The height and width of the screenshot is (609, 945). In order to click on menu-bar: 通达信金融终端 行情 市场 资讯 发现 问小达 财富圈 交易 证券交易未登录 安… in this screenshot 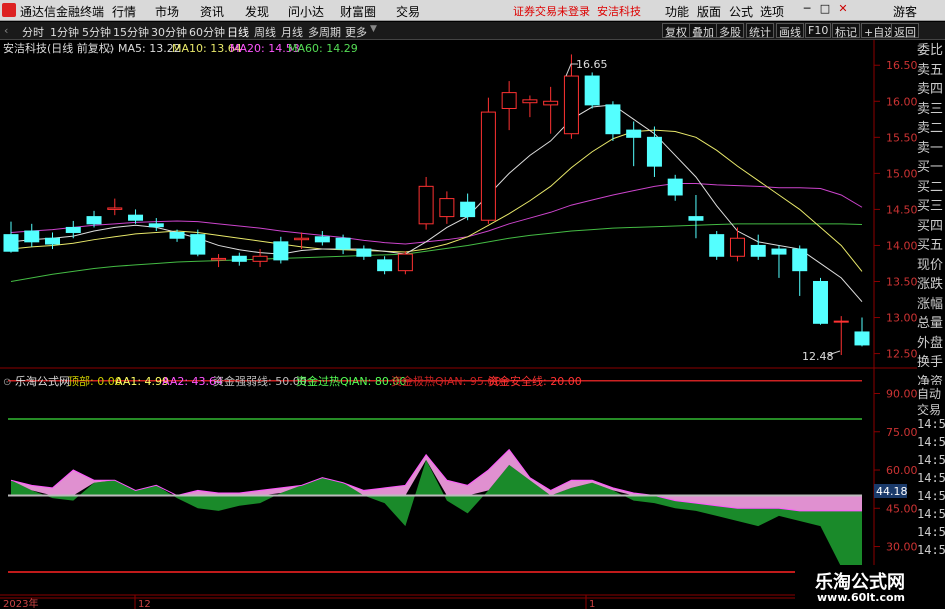, I will do `click(472, 10)`.